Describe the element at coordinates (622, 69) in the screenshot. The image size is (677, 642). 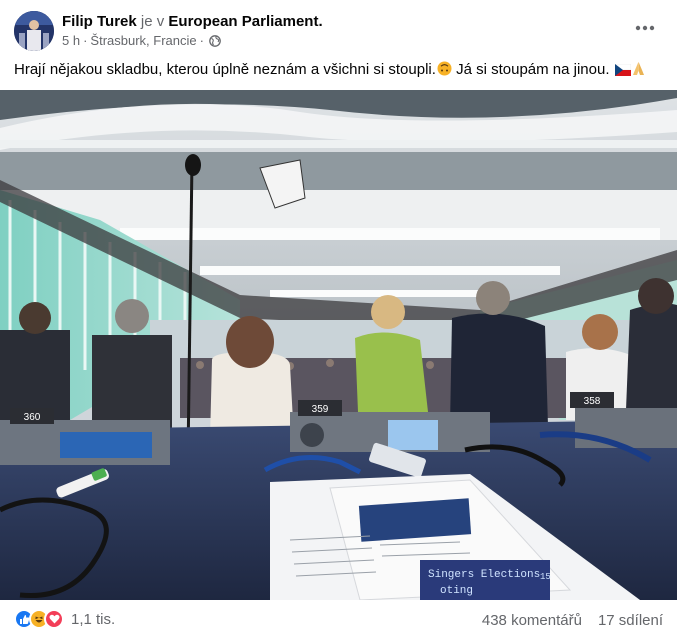
I see `czech-flag-emoji` at that location.